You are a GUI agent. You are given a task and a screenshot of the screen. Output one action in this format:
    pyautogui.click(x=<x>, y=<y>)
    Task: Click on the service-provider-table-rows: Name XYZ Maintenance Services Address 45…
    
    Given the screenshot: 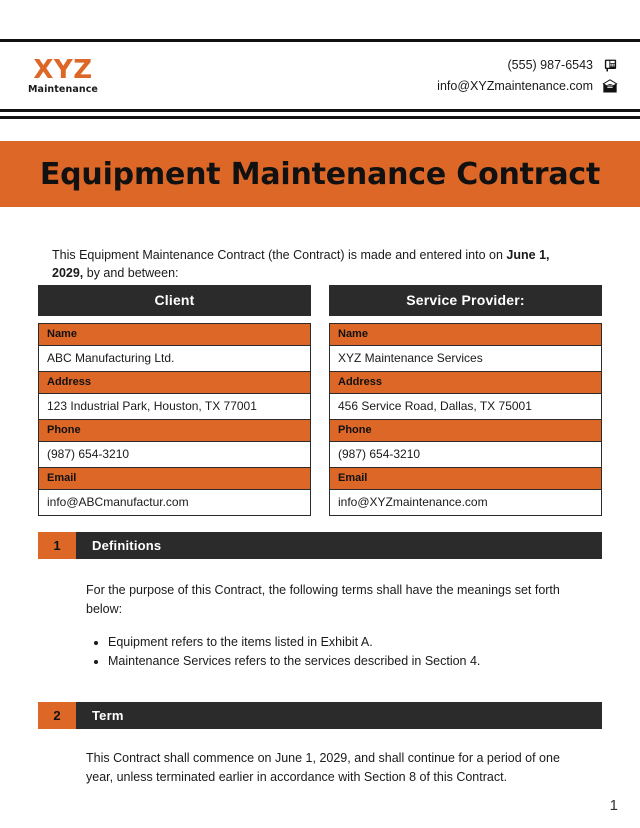 What is the action you would take?
    pyautogui.click(x=465, y=419)
    